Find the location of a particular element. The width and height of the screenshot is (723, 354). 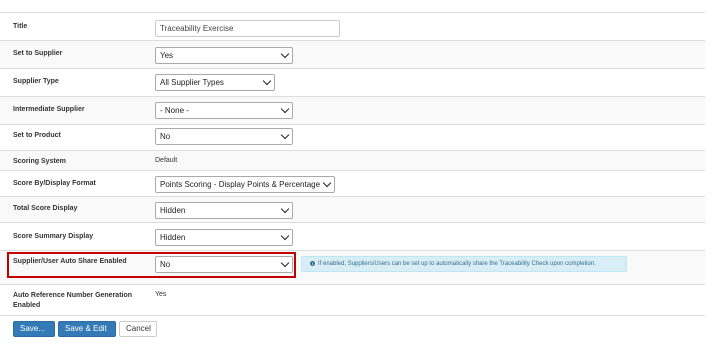

auto-reference-value: Yes is located at coordinates (161, 294).